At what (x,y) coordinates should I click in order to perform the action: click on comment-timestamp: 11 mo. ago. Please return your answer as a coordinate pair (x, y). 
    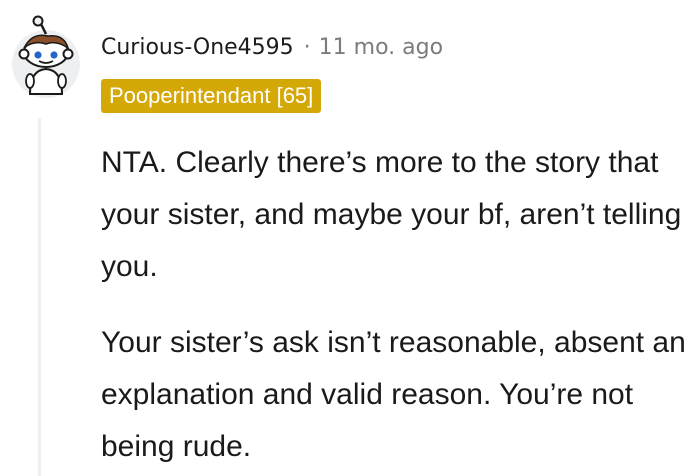
    Looking at the image, I should click on (381, 47).